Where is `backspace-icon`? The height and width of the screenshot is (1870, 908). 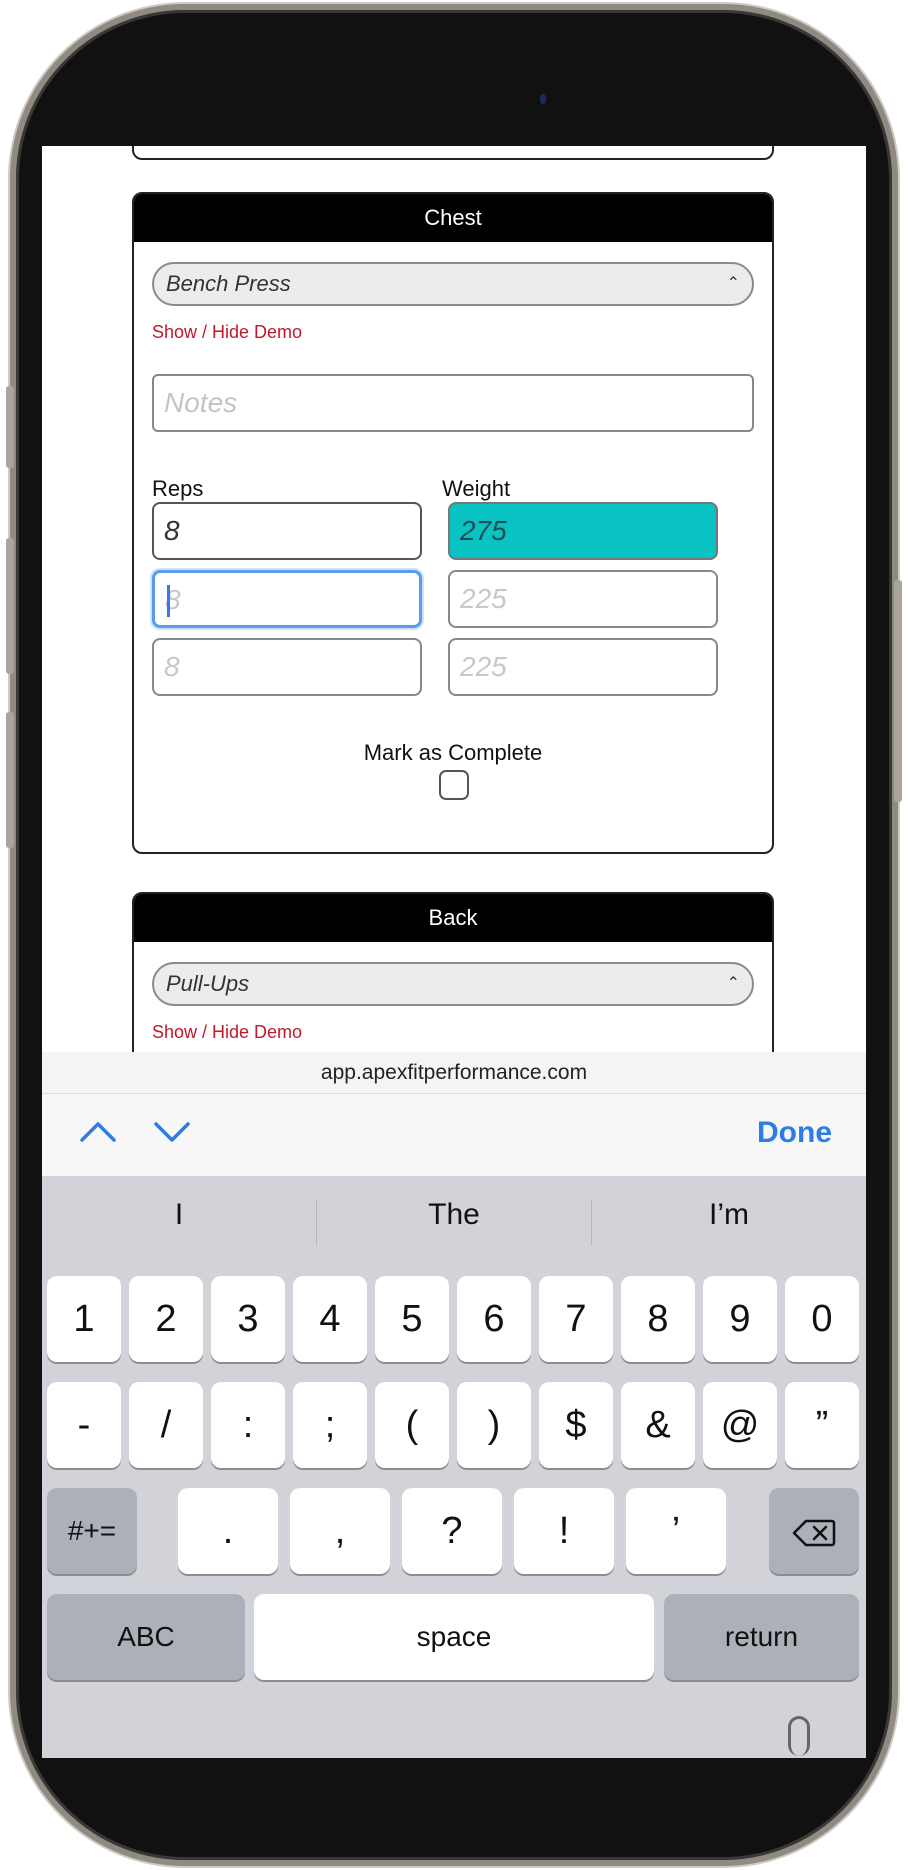
backspace-icon is located at coordinates (814, 1533).